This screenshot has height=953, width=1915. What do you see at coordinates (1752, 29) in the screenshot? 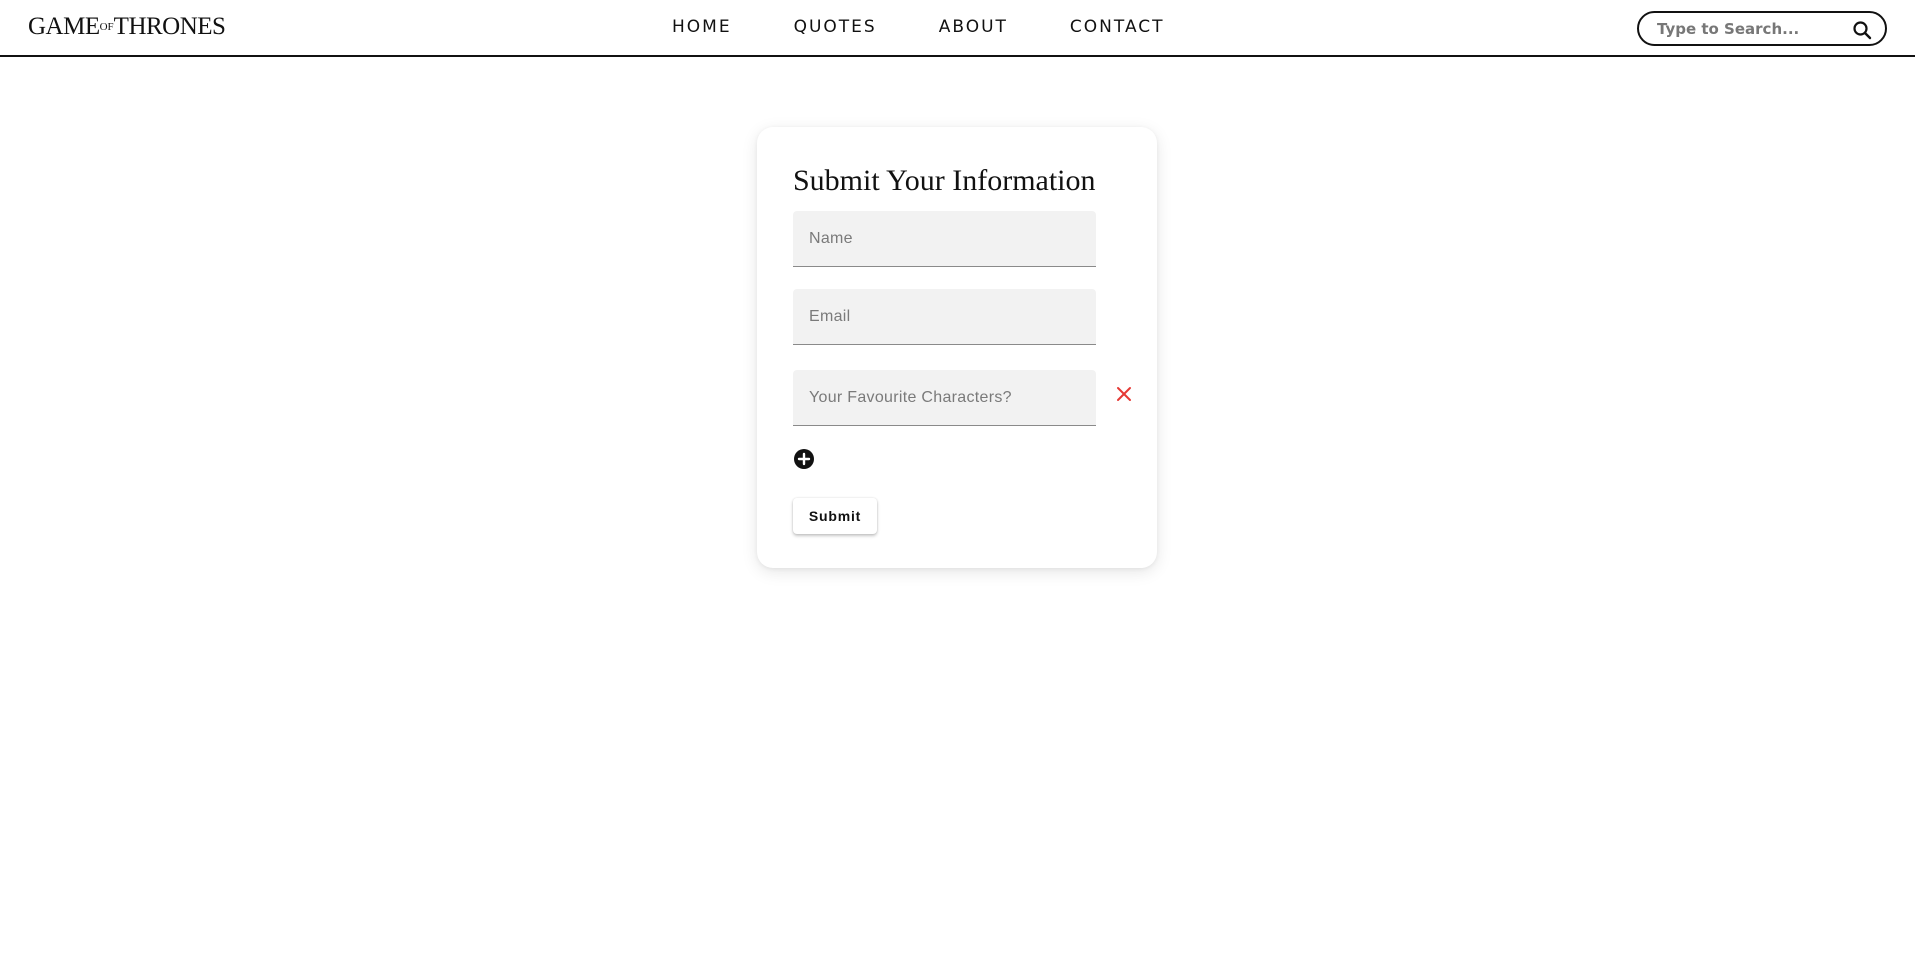
I see `search-input` at bounding box center [1752, 29].